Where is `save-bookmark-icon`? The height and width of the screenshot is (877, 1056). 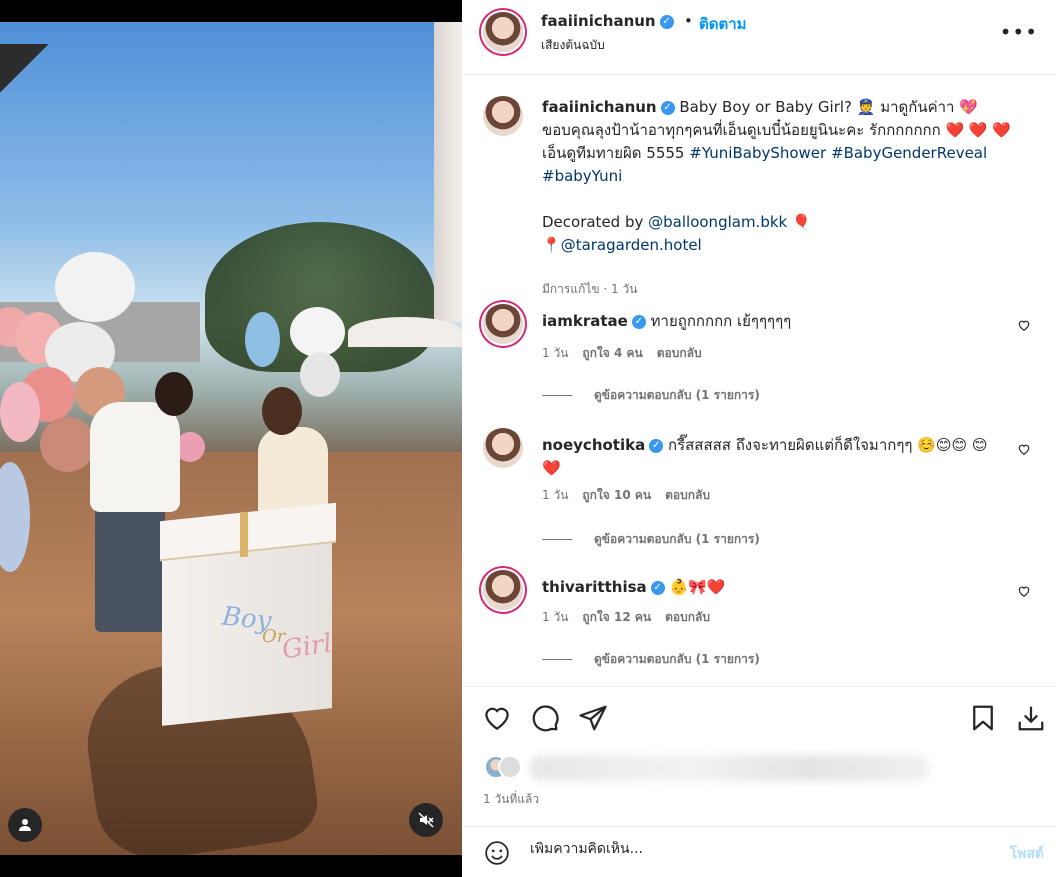
save-bookmark-icon is located at coordinates (983, 718).